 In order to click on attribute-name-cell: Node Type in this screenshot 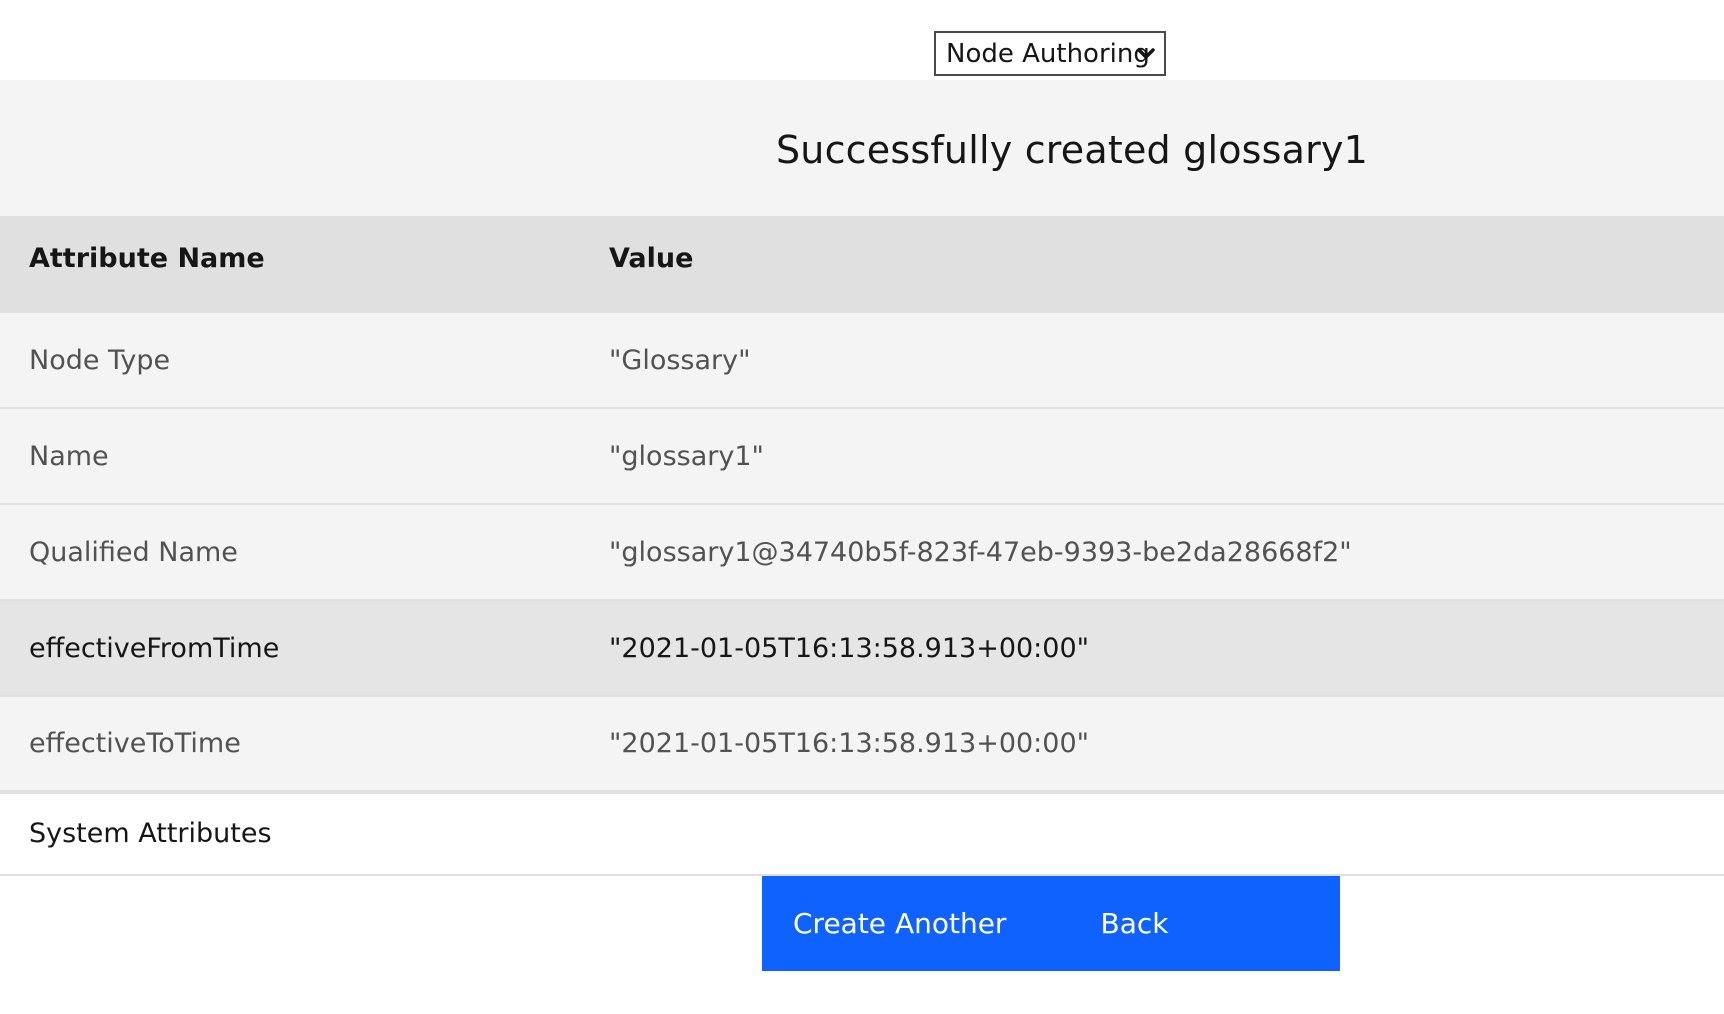, I will do `click(290, 359)`.